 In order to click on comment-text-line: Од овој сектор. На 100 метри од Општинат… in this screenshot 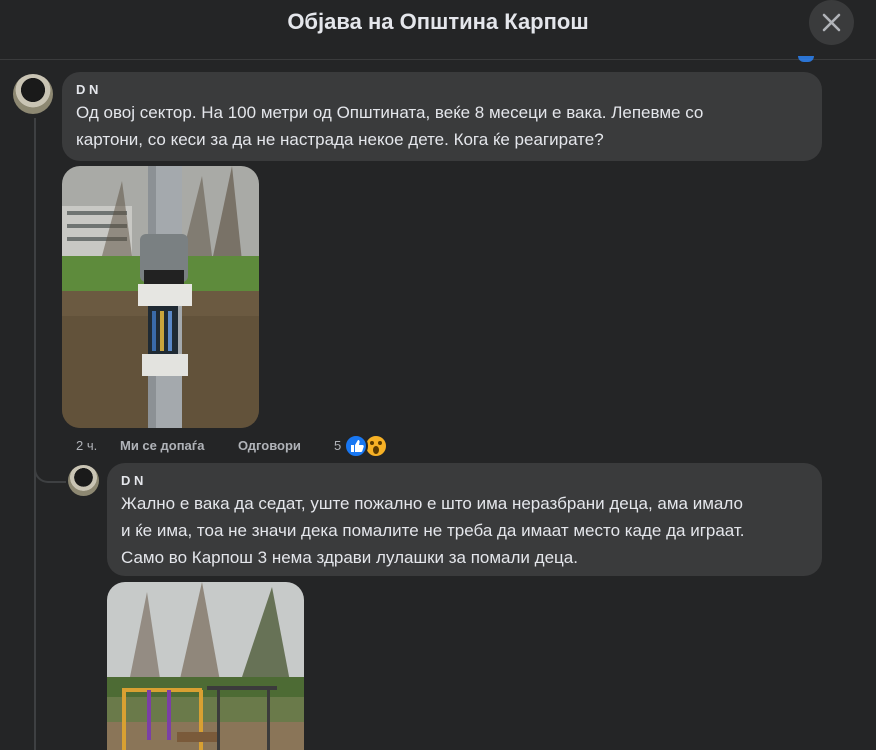, I will do `click(390, 112)`.